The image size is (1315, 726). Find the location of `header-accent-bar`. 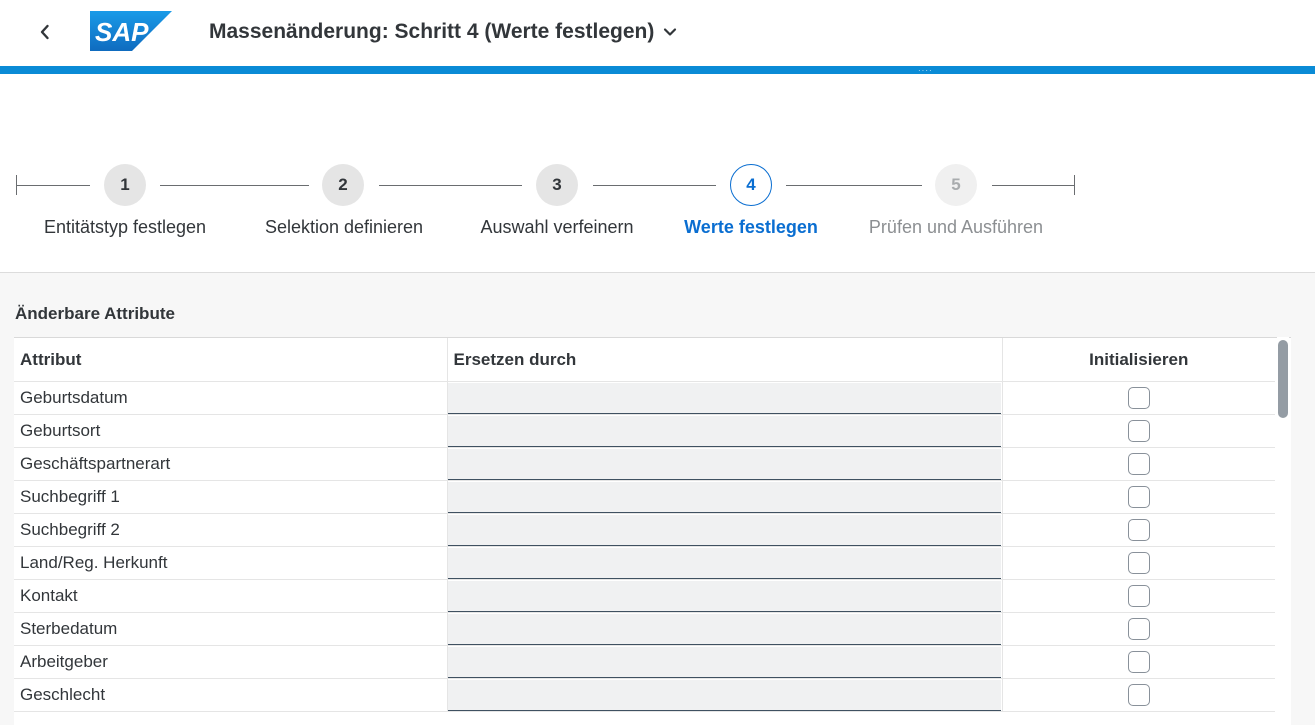

header-accent-bar is located at coordinates (657, 70).